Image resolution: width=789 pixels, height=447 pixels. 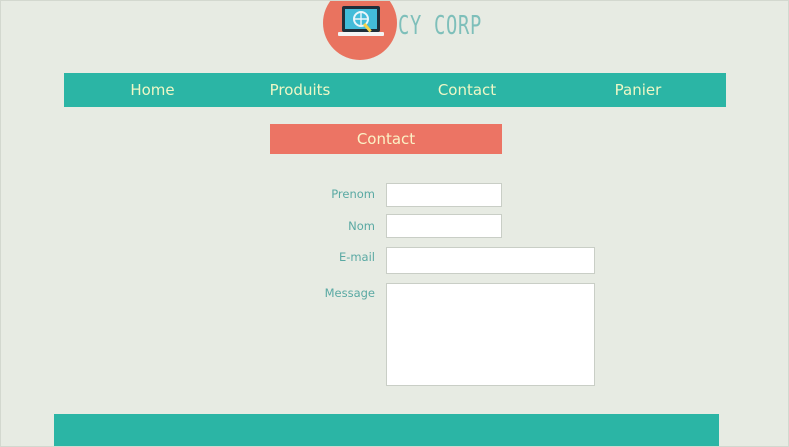 I want to click on message-label: Message, so click(x=349, y=293).